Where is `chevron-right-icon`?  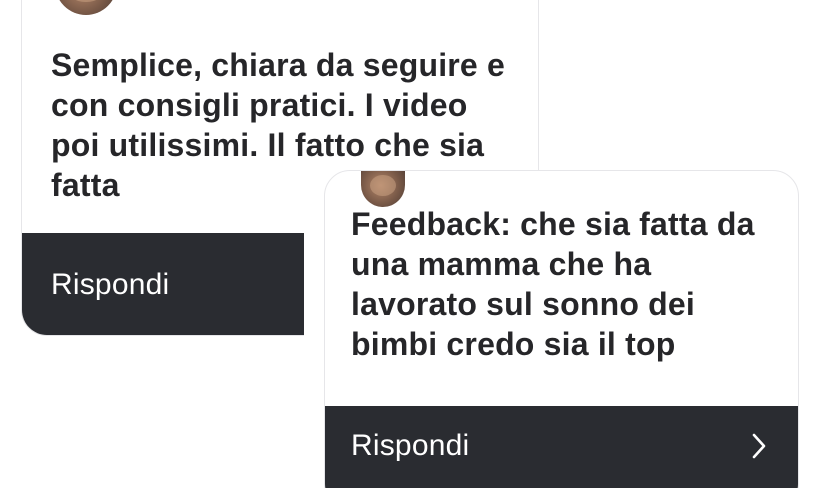
chevron-right-icon is located at coordinates (759, 446).